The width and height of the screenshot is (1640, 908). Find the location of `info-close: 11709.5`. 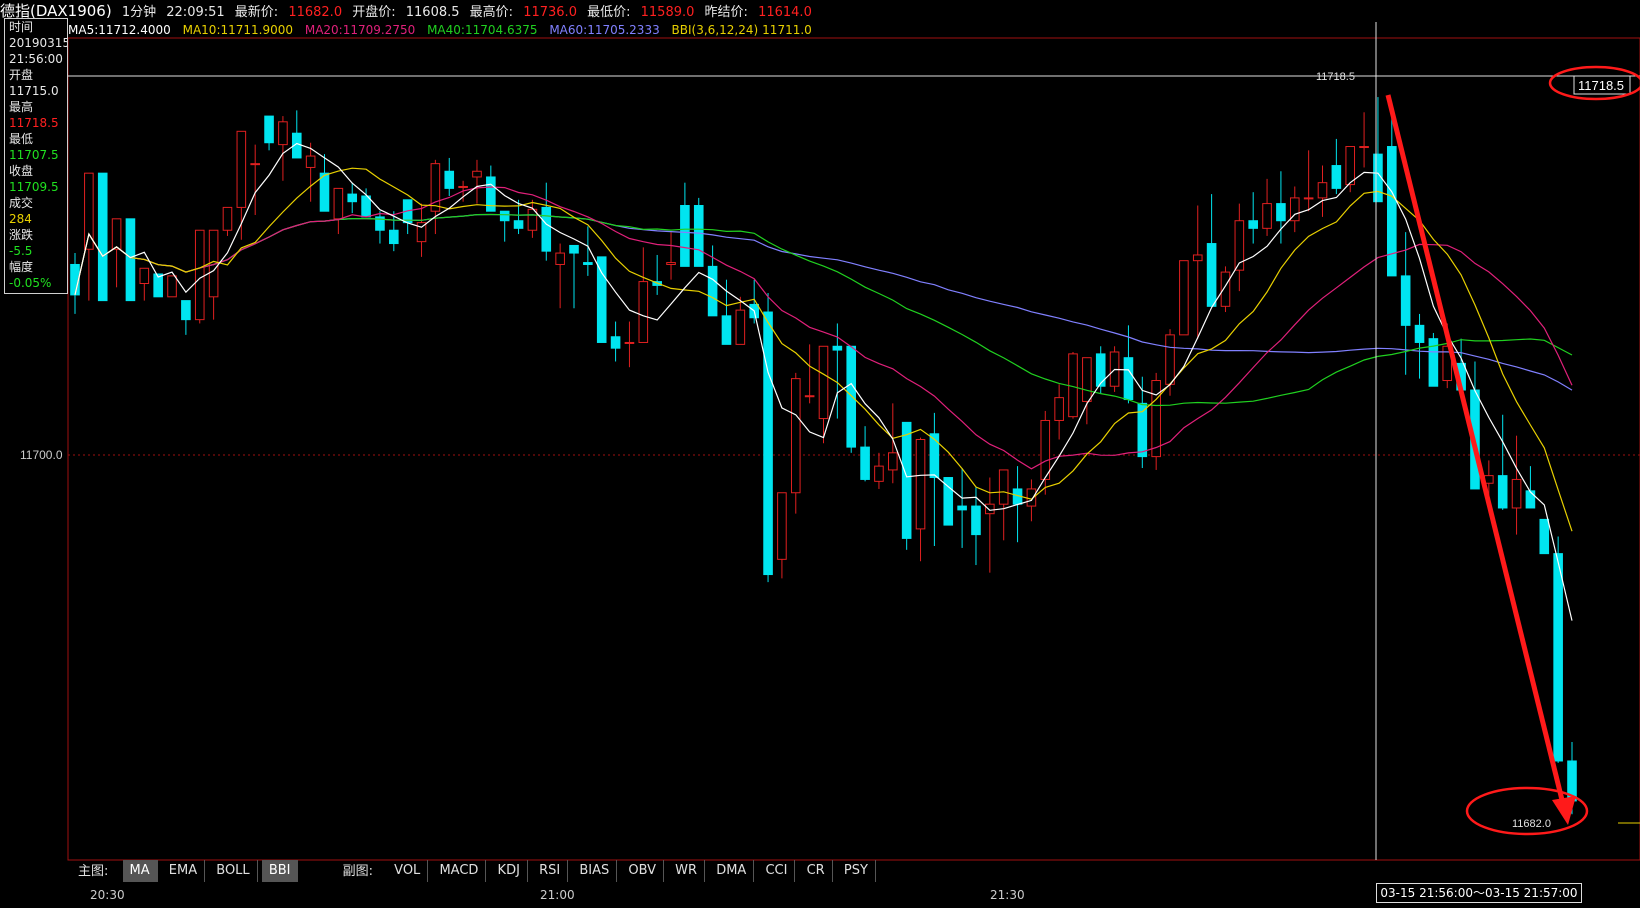

info-close: 11709.5 is located at coordinates (34, 187).